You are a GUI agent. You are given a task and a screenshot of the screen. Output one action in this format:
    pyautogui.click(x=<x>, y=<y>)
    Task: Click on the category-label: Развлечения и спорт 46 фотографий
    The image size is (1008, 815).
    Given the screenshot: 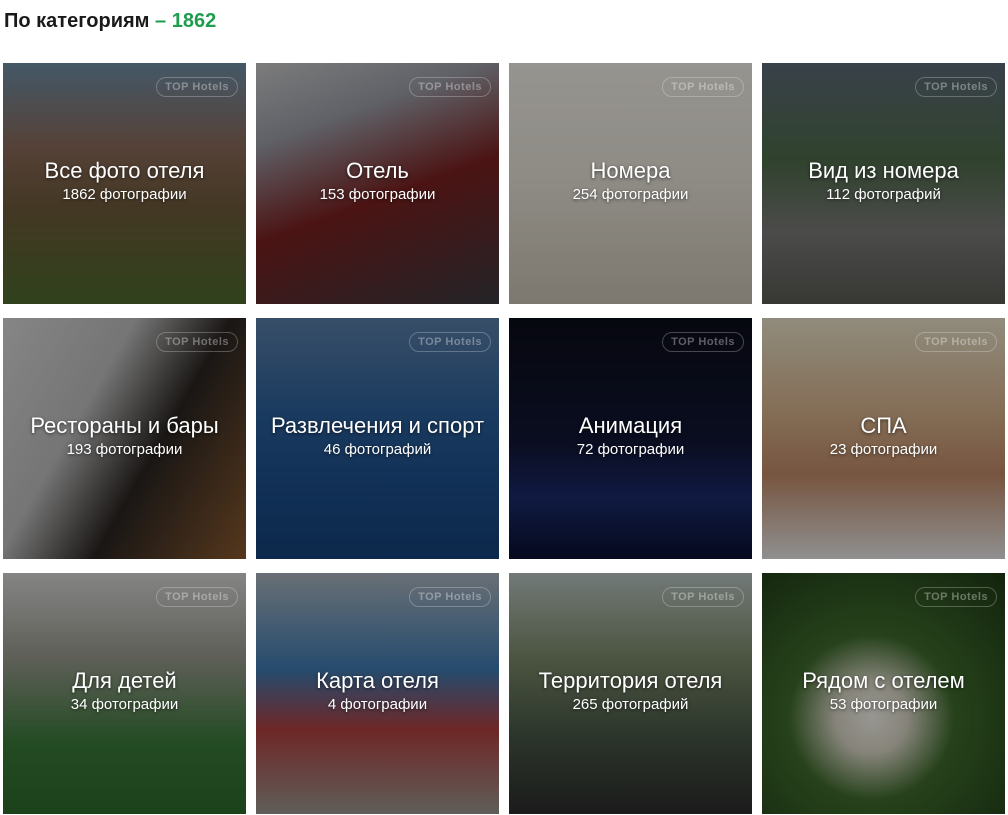 What is the action you would take?
    pyautogui.click(x=377, y=436)
    